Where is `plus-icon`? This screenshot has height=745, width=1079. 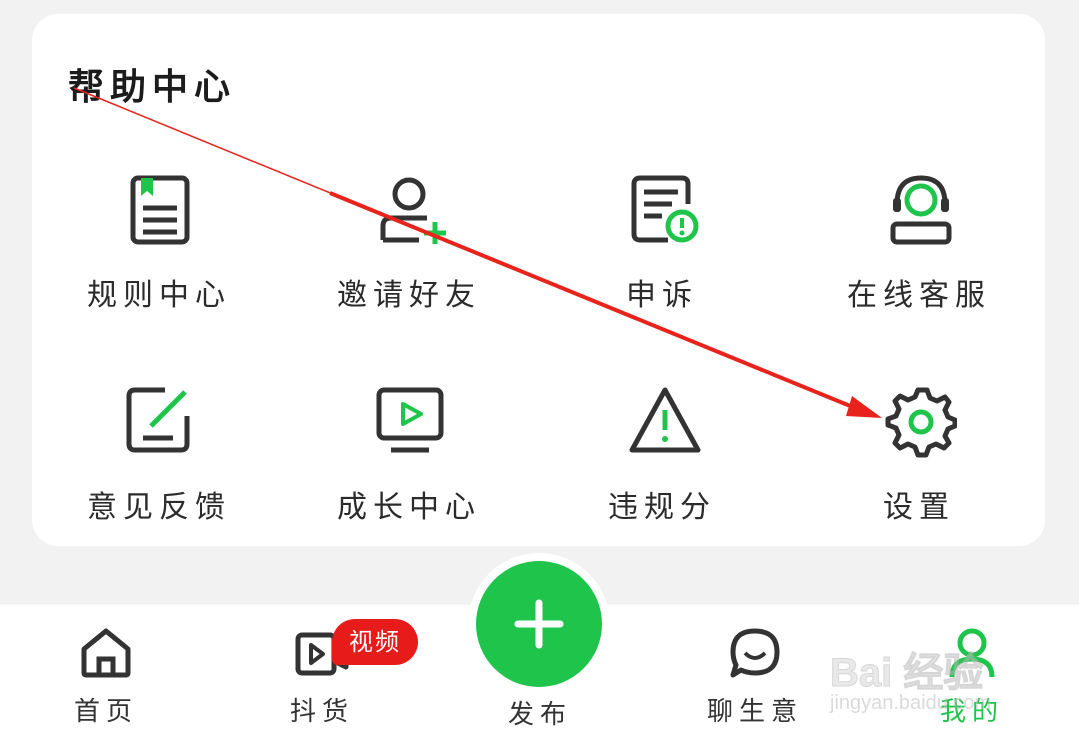
plus-icon is located at coordinates (539, 624).